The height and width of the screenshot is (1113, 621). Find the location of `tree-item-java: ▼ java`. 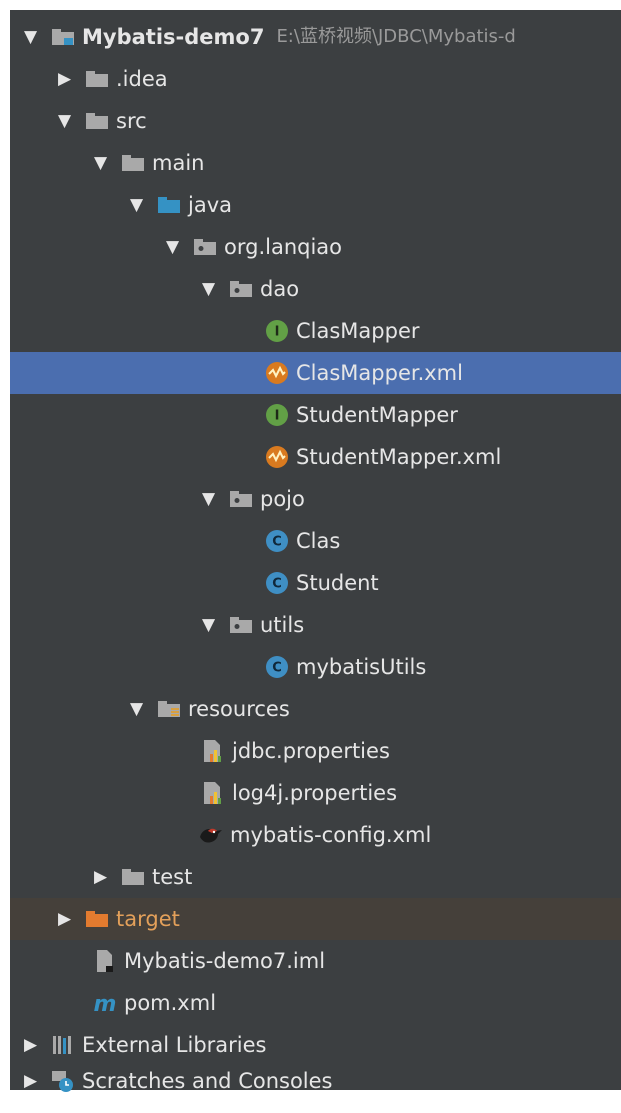

tree-item-java: ▼ java is located at coordinates (315, 205).